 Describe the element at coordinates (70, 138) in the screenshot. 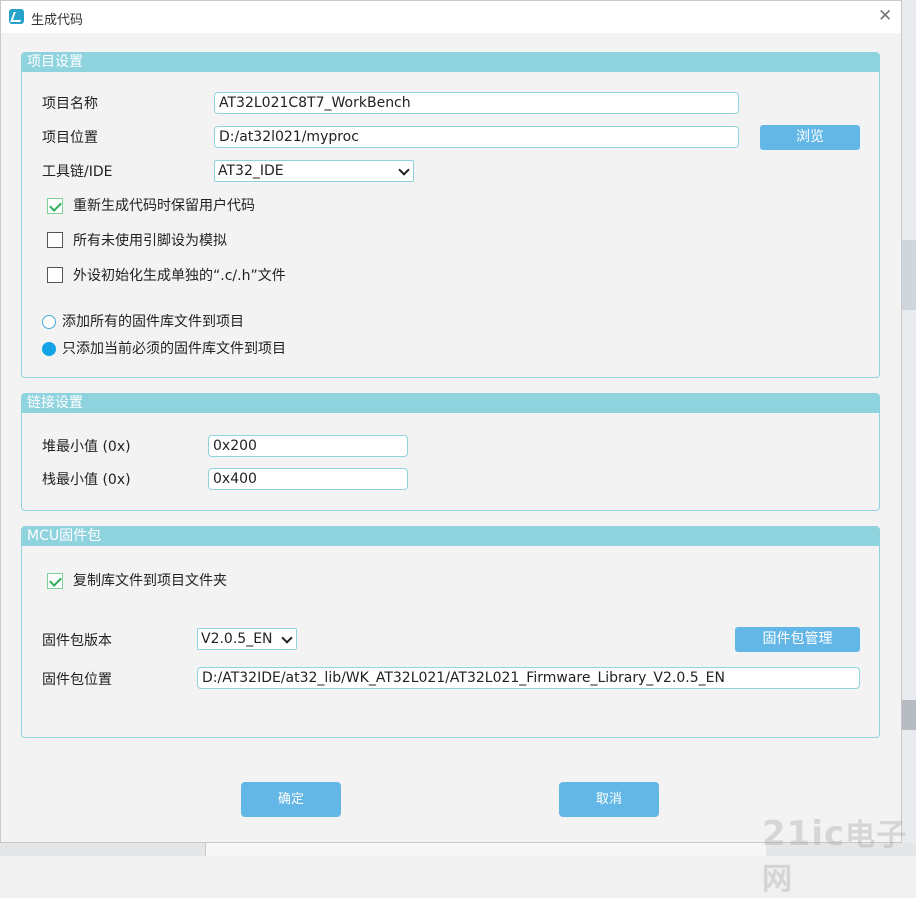

I see `project-location-label: 项目位置` at that location.